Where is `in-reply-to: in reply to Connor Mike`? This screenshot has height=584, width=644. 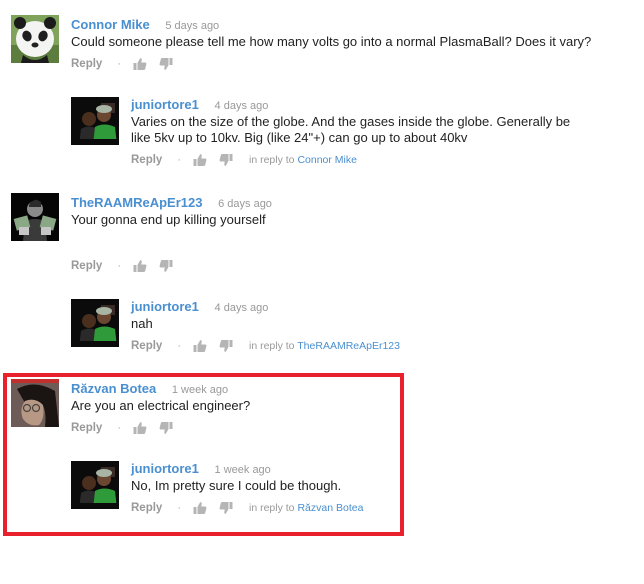 in-reply-to: in reply to Connor Mike is located at coordinates (303, 160).